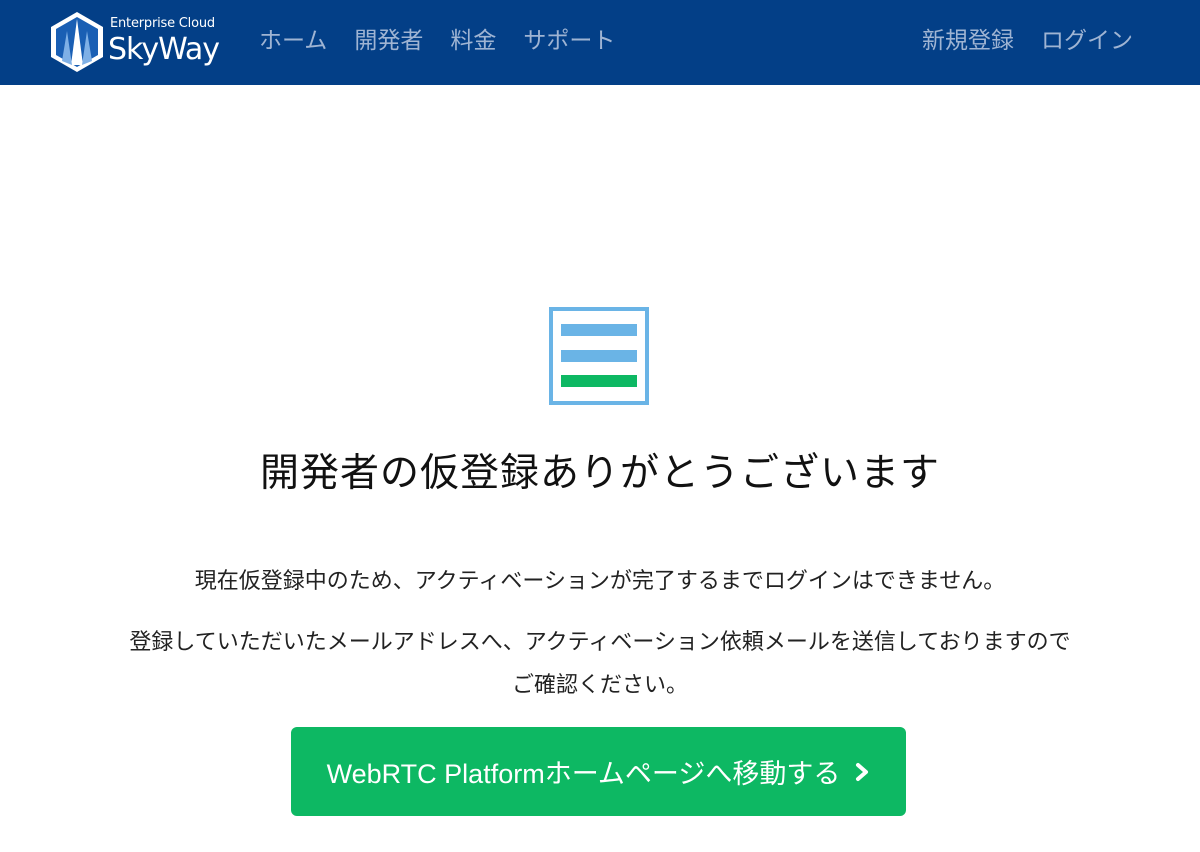 The width and height of the screenshot is (1200, 852). What do you see at coordinates (583, 774) in the screenshot?
I see `go-to-homepage-label: WebRTC Platformホームページへ移動する` at bounding box center [583, 774].